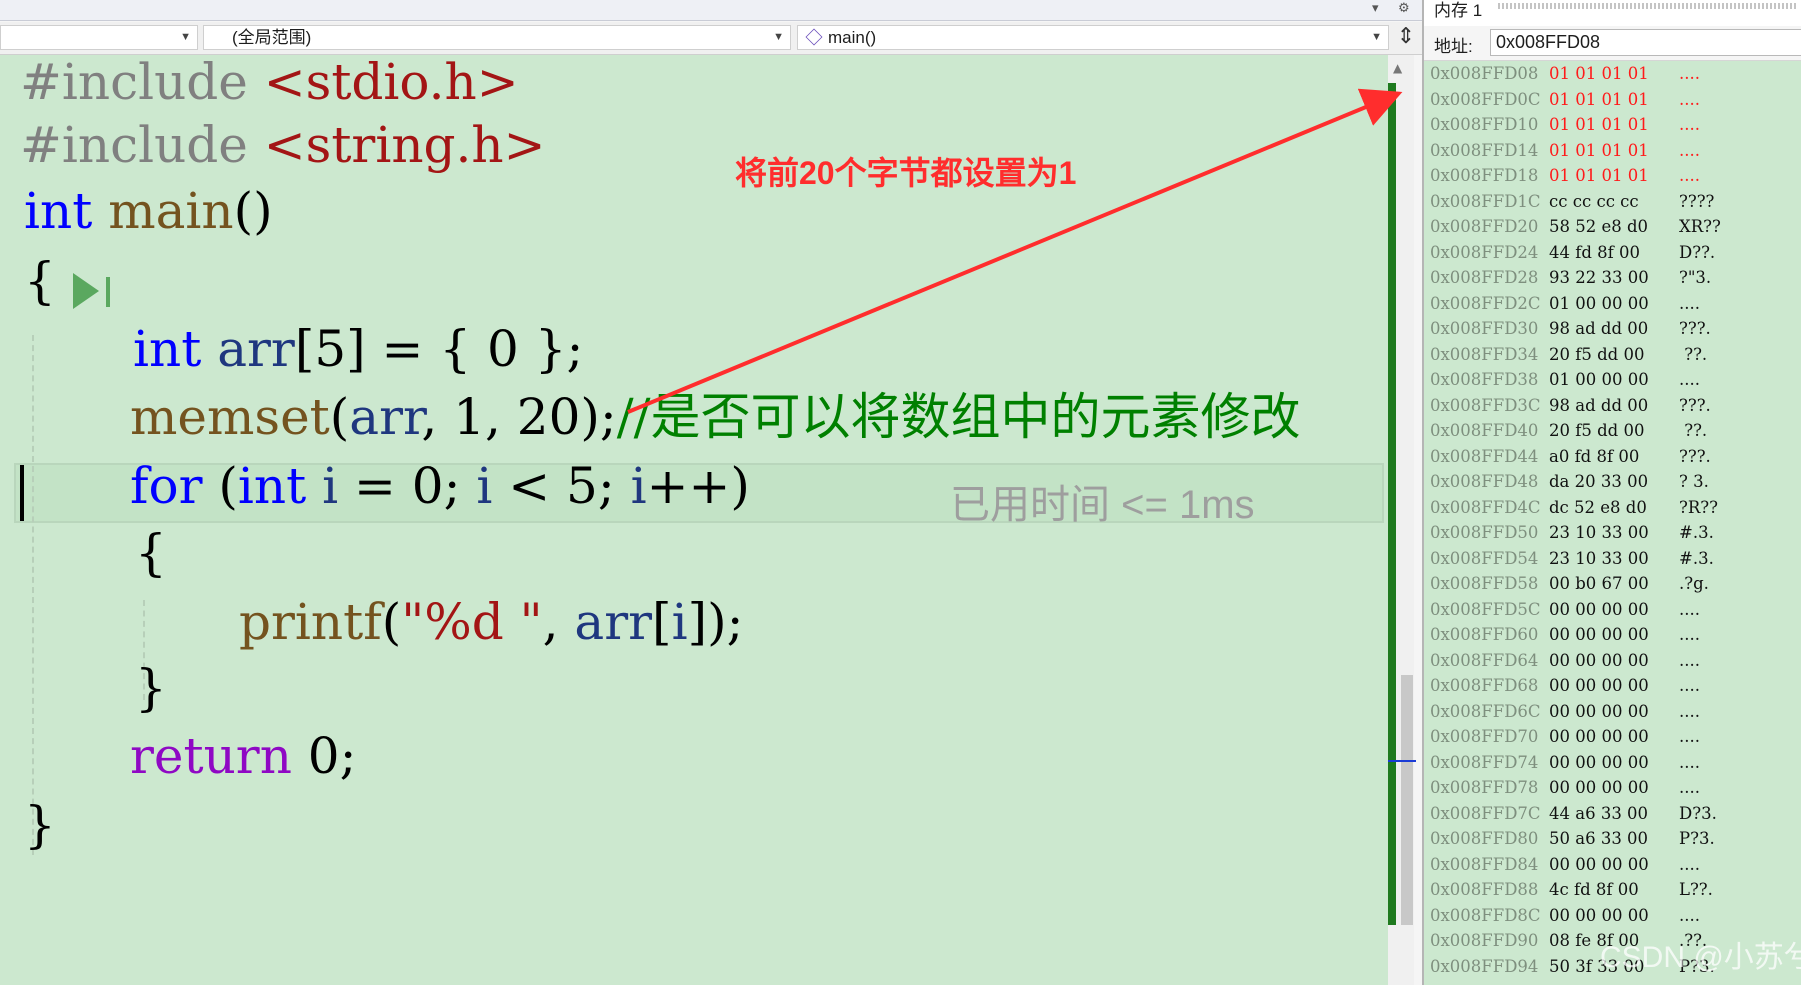 The image size is (1801, 985). What do you see at coordinates (1485, 915) in the screenshot?
I see `memory-address: 0x008FFD8C` at bounding box center [1485, 915].